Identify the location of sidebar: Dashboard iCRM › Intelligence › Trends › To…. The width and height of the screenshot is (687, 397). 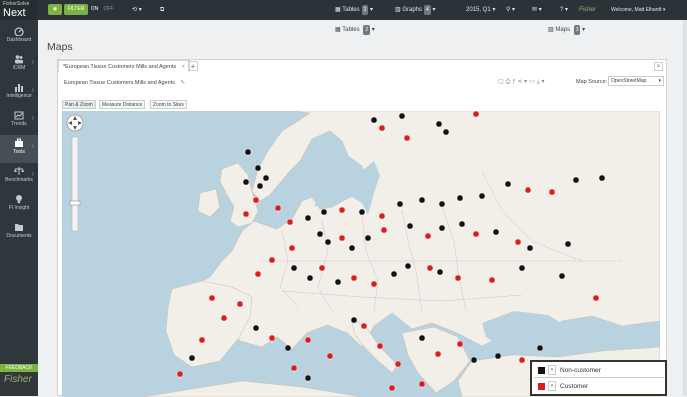
(19, 208).